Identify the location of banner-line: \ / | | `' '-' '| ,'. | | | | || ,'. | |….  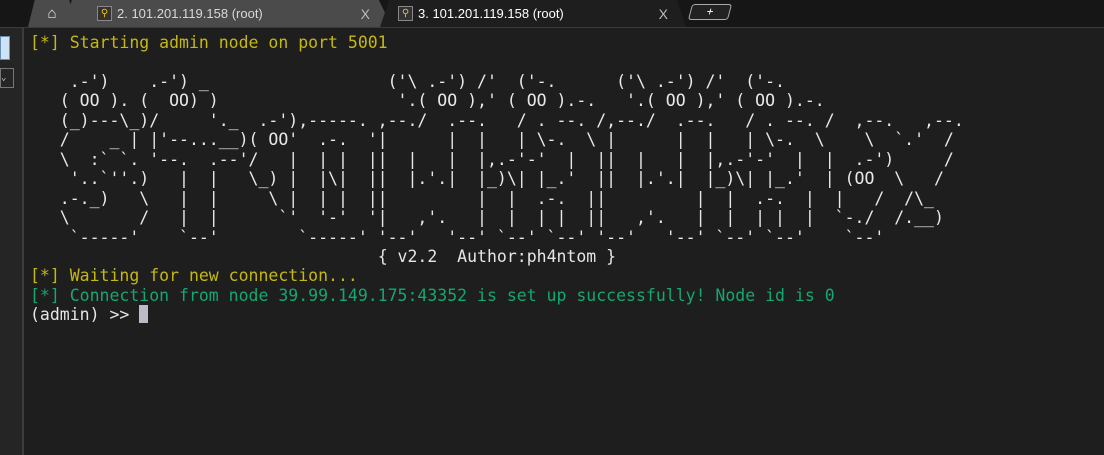
(487, 218).